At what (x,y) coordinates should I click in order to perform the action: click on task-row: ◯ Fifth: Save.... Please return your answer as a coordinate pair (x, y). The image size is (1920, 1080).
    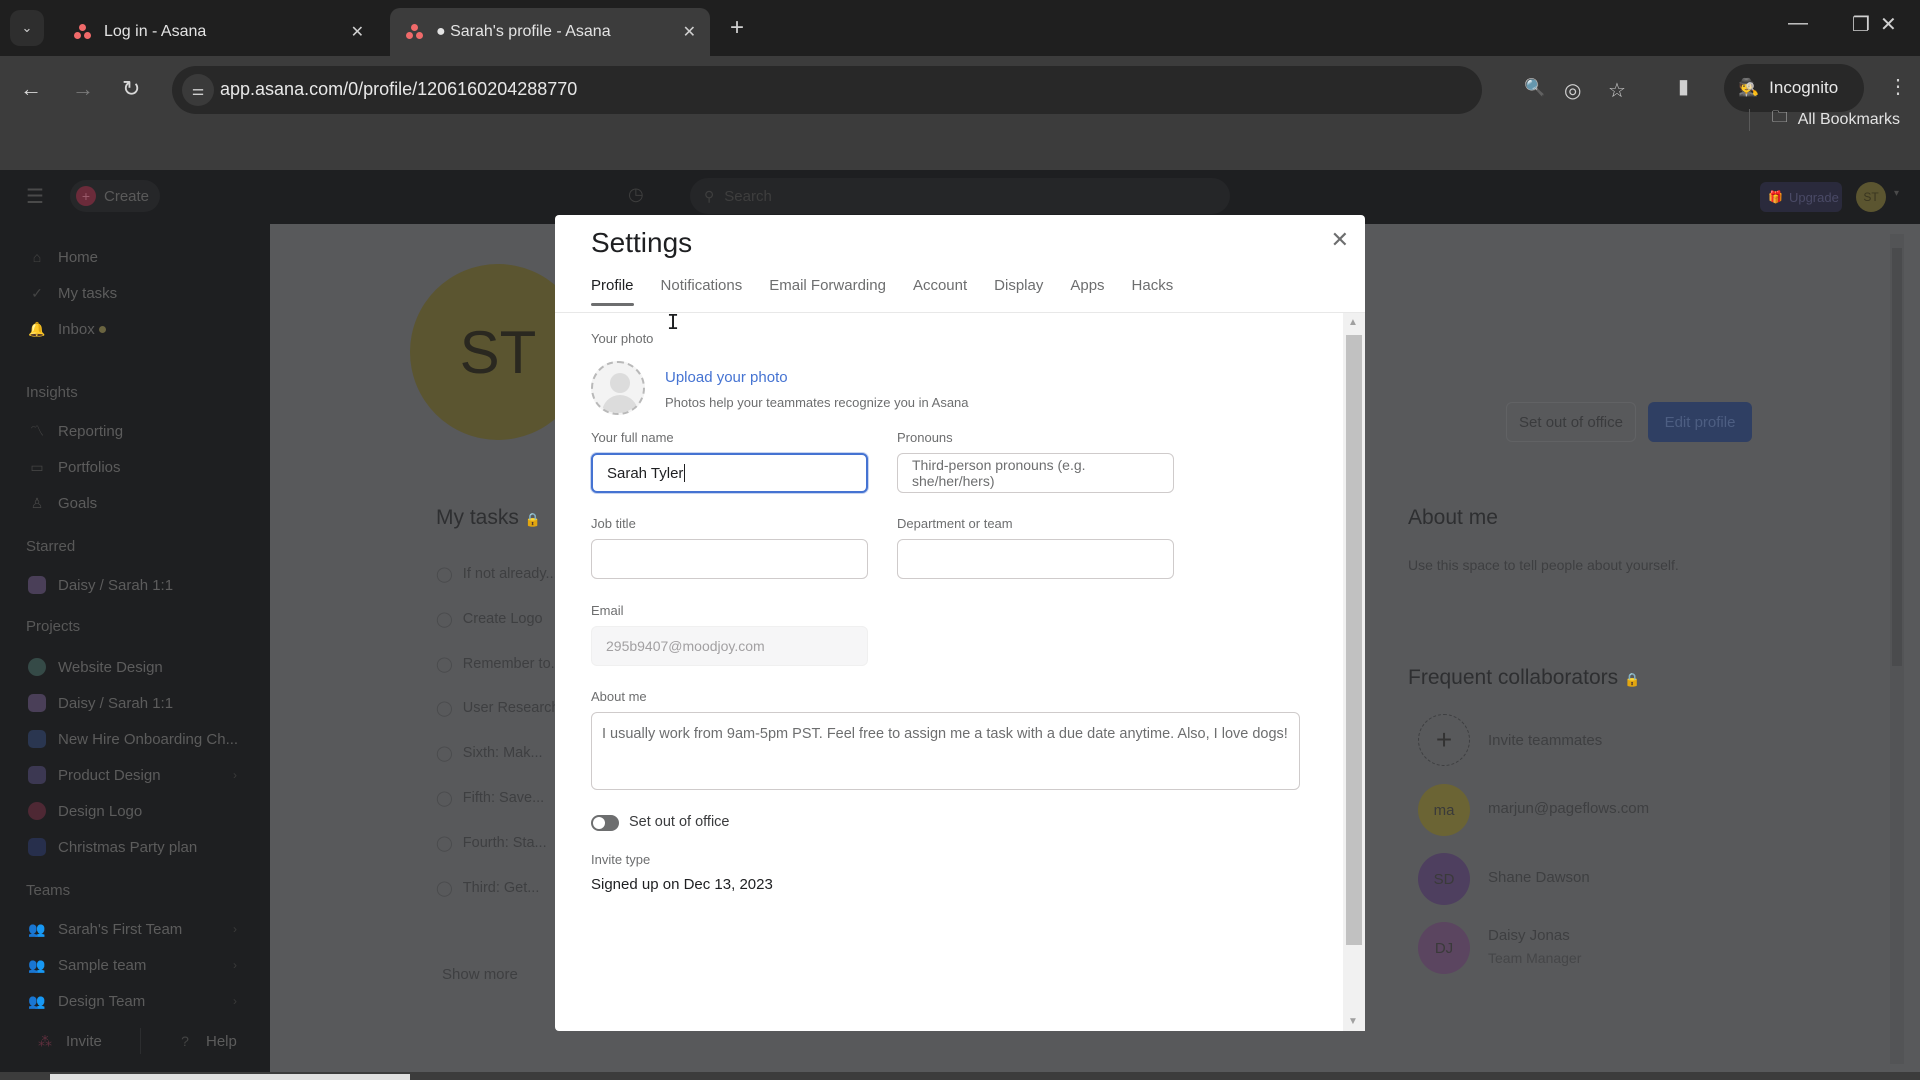
    Looking at the image, I should click on (496, 798).